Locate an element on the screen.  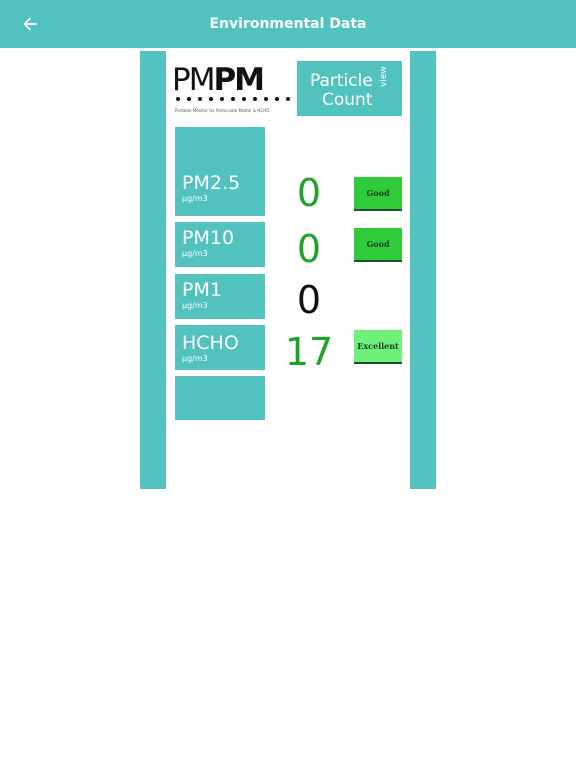
view-button-side-label: view is located at coordinates (384, 76).